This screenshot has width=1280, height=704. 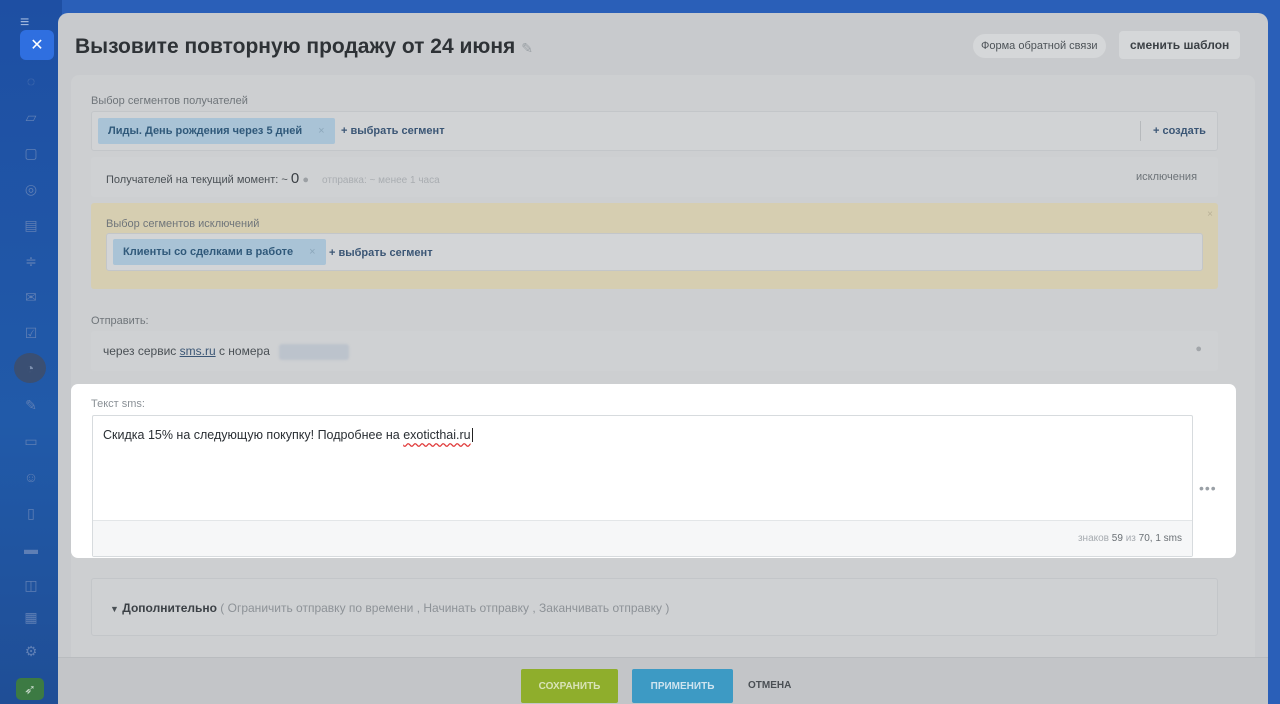 I want to click on docs-icon: ▤, so click(x=31, y=225).